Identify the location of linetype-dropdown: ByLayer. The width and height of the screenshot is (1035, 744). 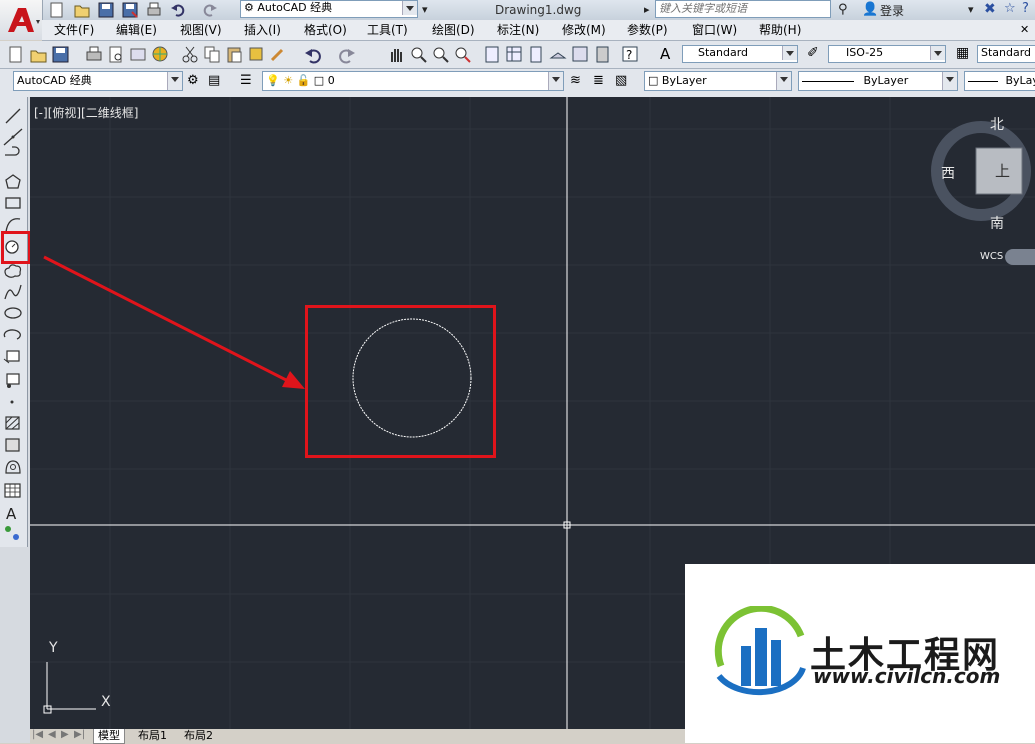
(878, 81).